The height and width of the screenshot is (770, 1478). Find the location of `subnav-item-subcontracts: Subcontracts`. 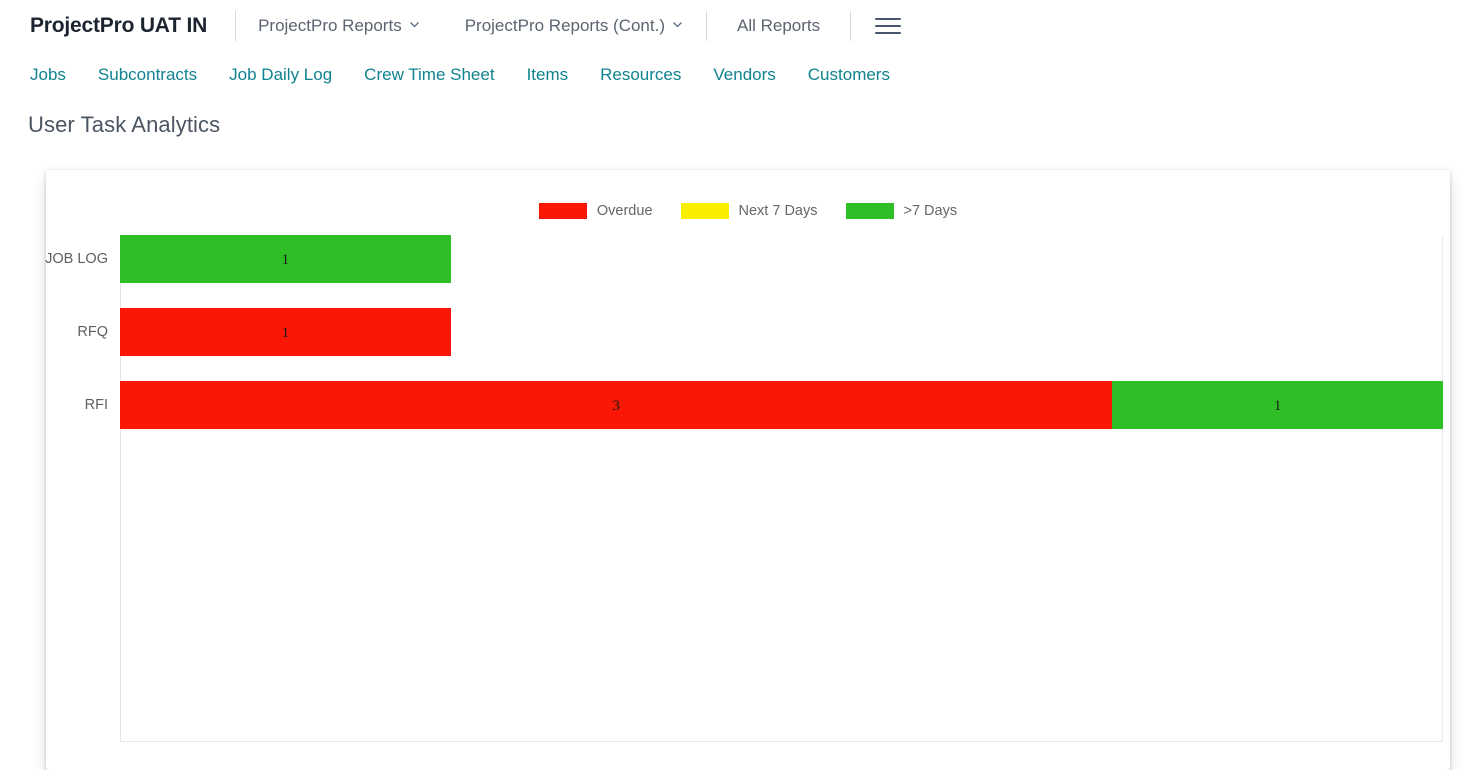

subnav-item-subcontracts: Subcontracts is located at coordinates (147, 75).